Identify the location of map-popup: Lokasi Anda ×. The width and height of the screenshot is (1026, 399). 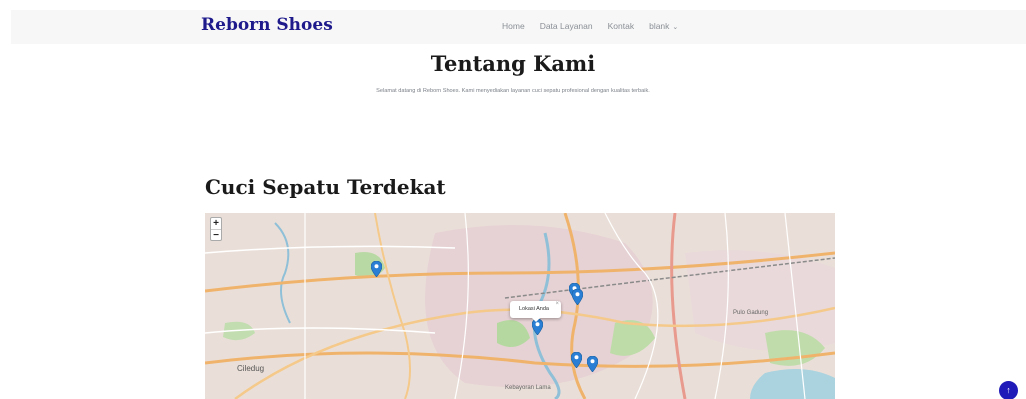
(535, 311).